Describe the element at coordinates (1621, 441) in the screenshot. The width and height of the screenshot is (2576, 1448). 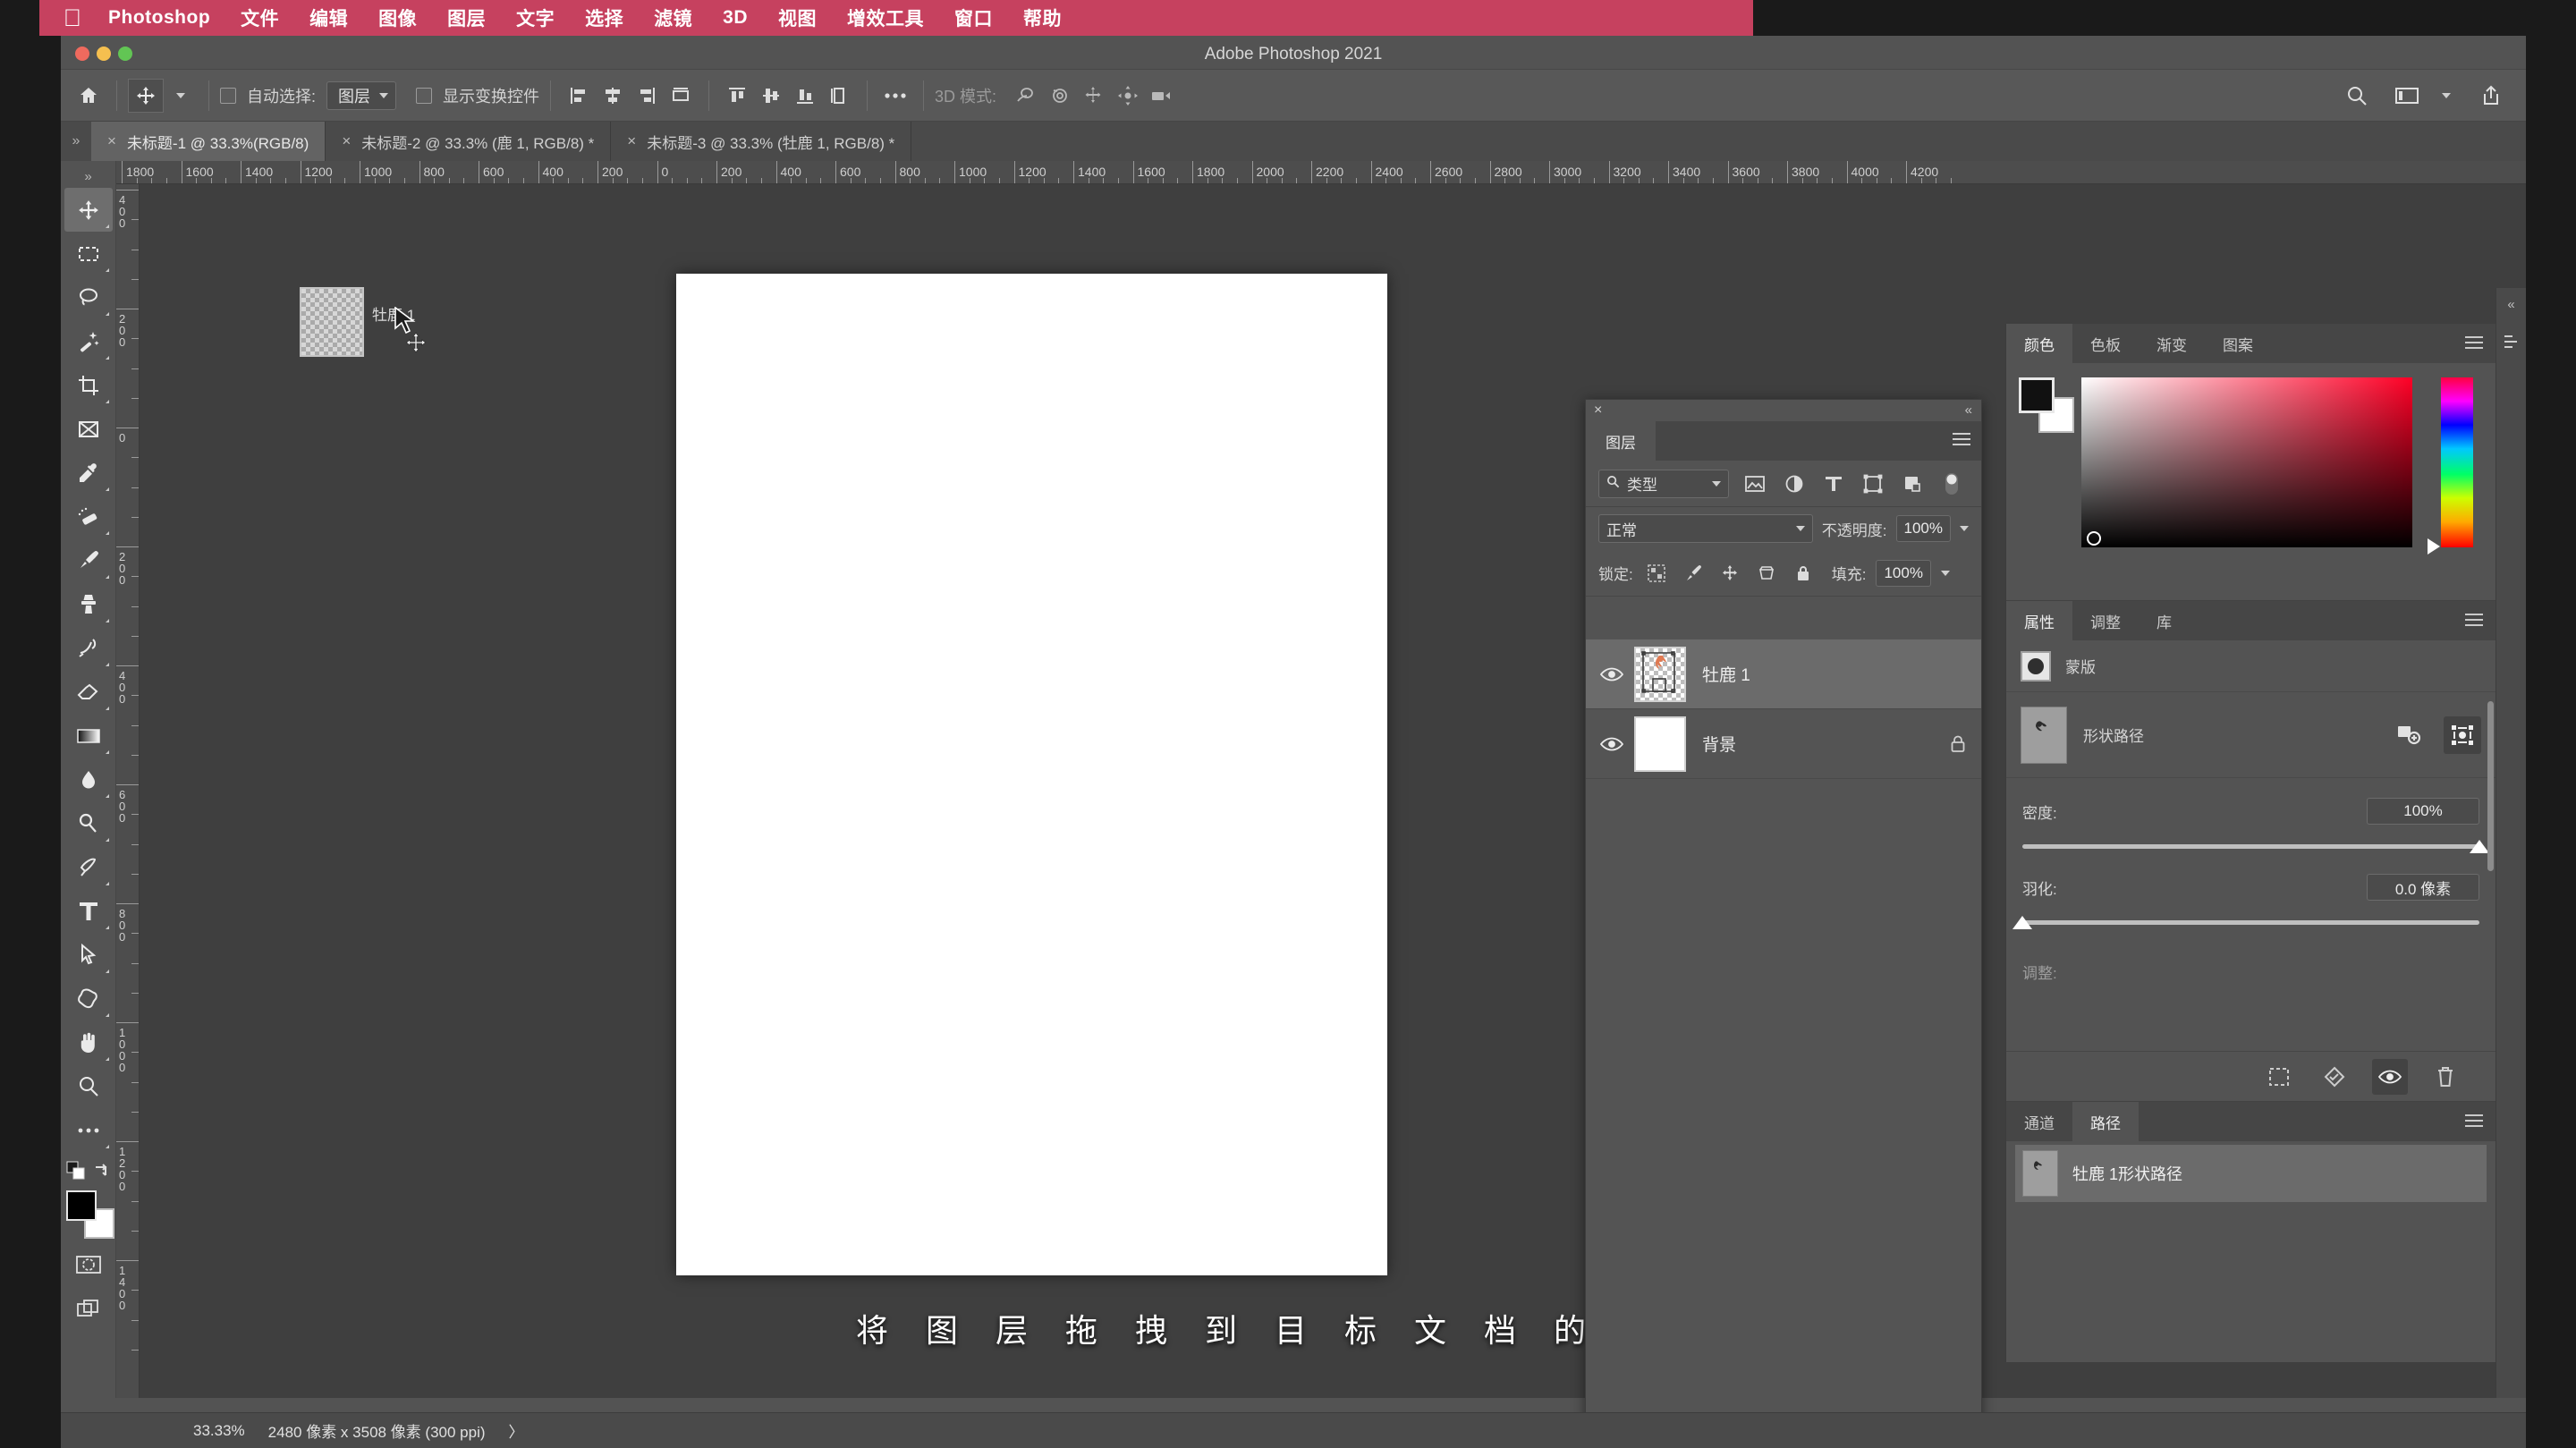
I see `tab-layers: 图层` at that location.